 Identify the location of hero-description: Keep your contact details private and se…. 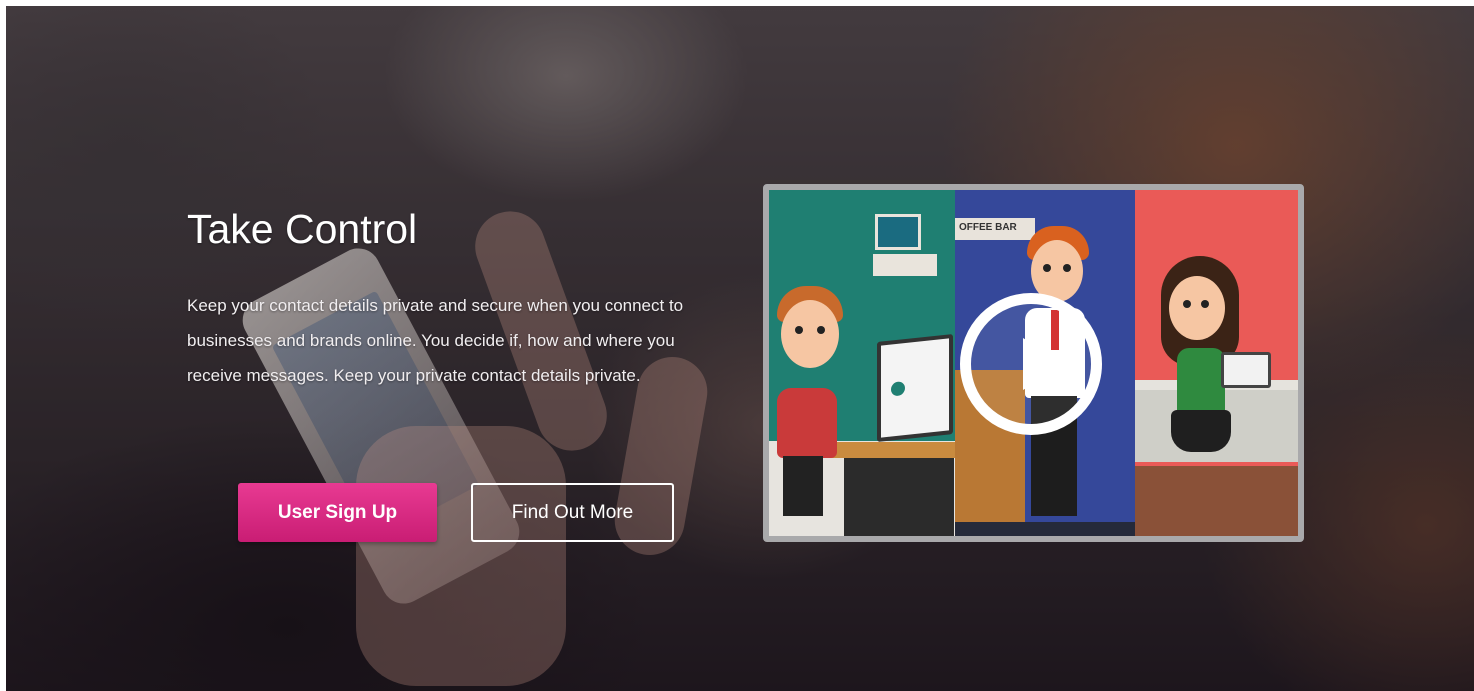
(435, 340).